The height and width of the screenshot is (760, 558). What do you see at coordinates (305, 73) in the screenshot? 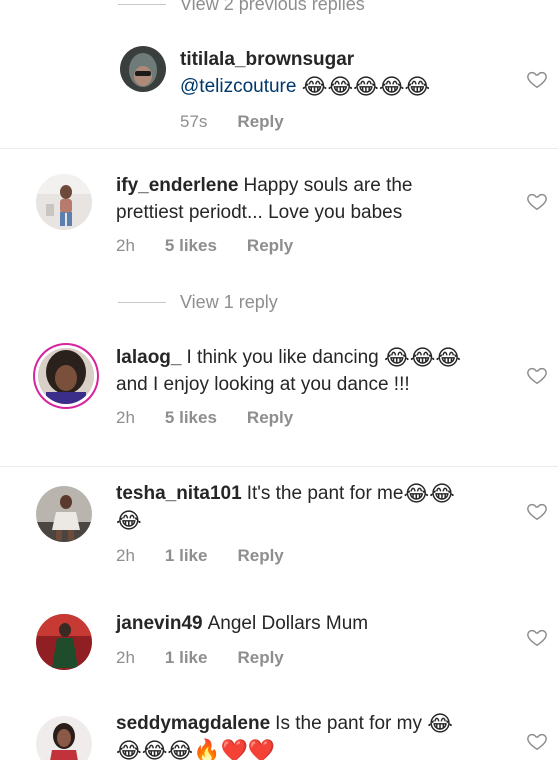
I see `comment-text: titilala_brownsugar @telizcouture 😂😂😂😂😂` at bounding box center [305, 73].